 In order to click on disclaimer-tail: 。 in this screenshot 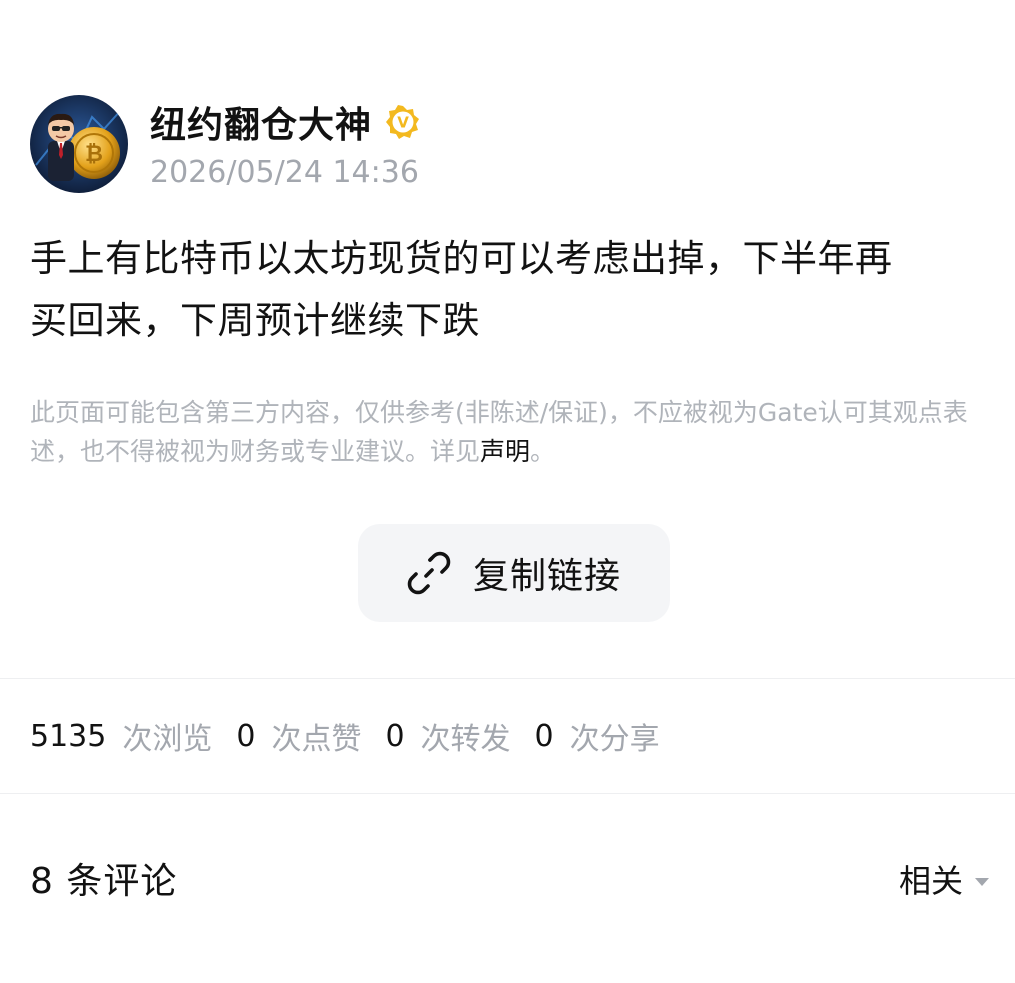, I will do `click(543, 451)`.